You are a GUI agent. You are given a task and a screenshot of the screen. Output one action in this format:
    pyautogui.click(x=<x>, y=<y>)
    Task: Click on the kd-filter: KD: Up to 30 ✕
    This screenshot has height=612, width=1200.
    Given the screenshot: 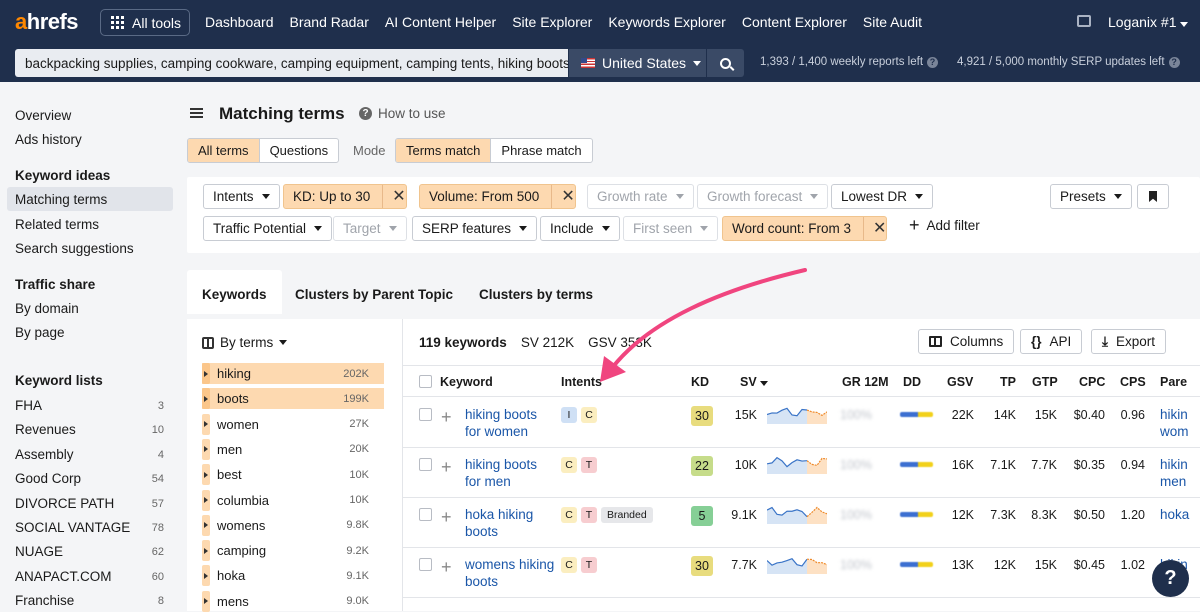 What is the action you would take?
    pyautogui.click(x=345, y=196)
    